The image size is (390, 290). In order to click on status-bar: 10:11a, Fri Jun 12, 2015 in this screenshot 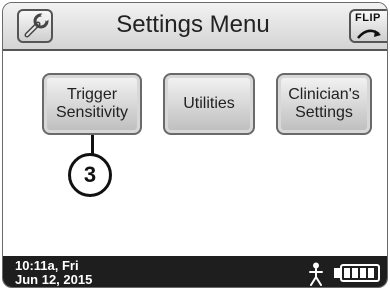, I will do `click(195, 271)`.